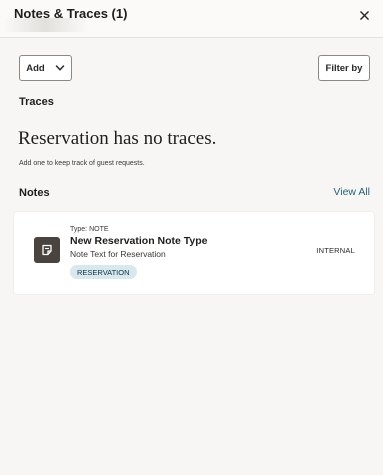  What do you see at coordinates (139, 241) in the screenshot?
I see `note-title: New Reservation Note Type` at bounding box center [139, 241].